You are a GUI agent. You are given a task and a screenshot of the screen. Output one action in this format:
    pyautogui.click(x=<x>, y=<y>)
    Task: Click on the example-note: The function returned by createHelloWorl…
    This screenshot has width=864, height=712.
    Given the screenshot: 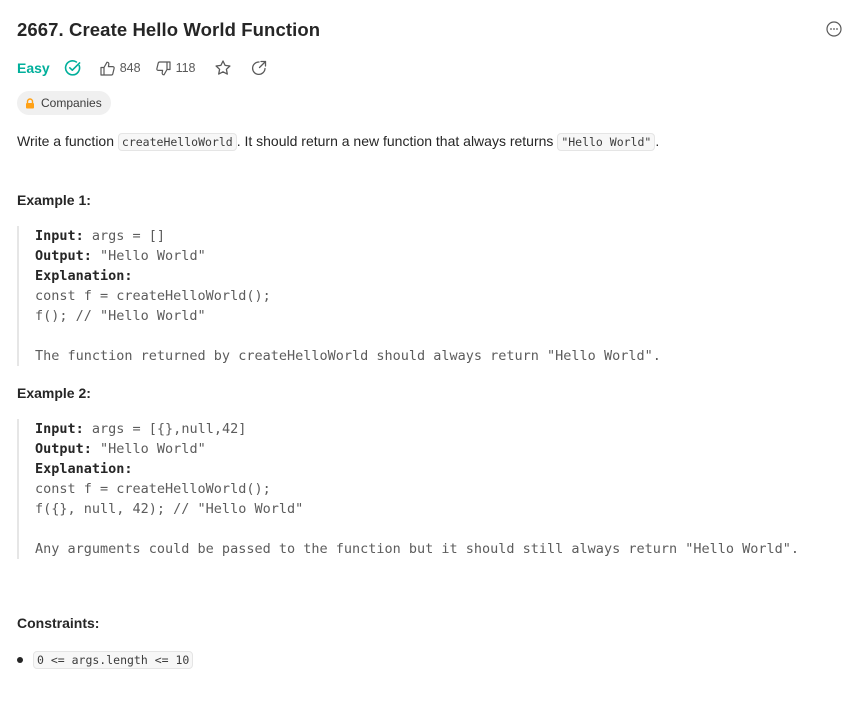 What is the action you would take?
    pyautogui.click(x=348, y=356)
    